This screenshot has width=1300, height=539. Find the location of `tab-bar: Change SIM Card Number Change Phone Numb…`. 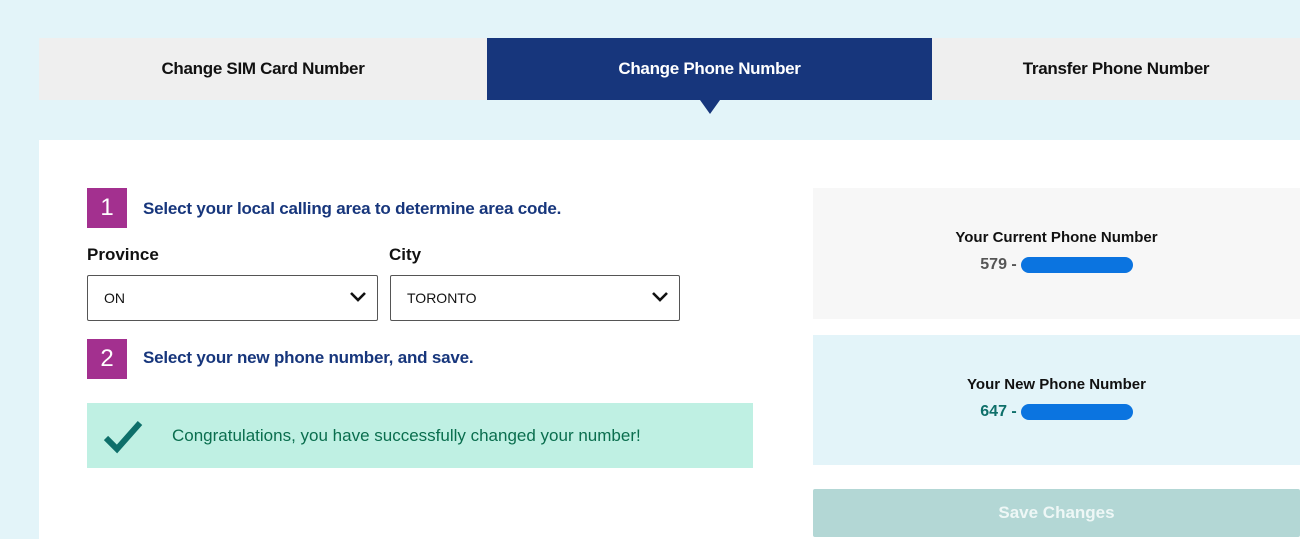

tab-bar: Change SIM Card Number Change Phone Numb… is located at coordinates (669, 76).